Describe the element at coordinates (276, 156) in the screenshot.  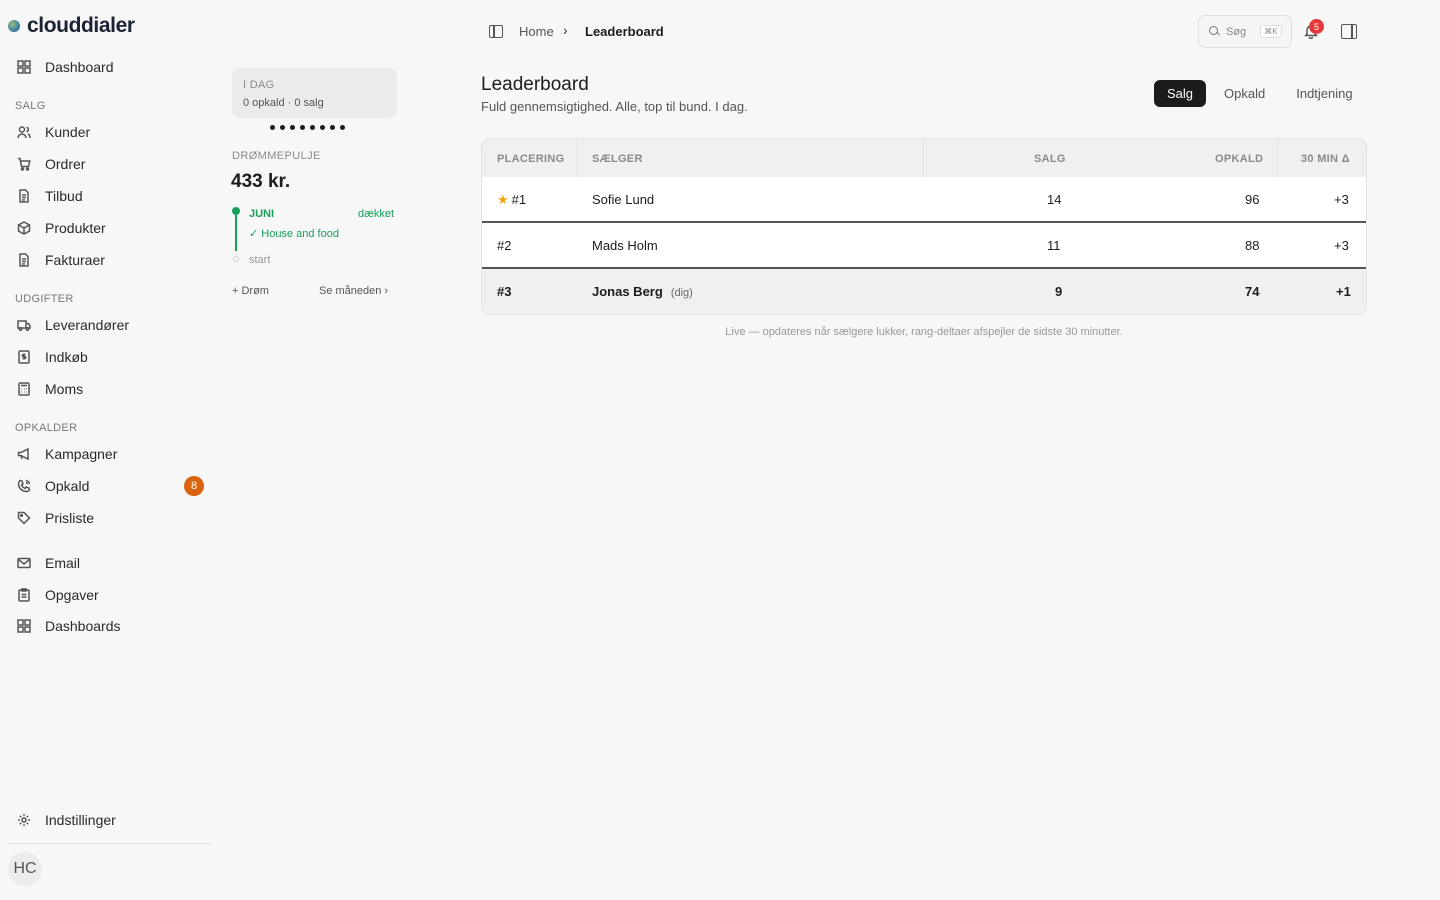
I see `dream-pool-label: DRØMMEPULJE` at that location.